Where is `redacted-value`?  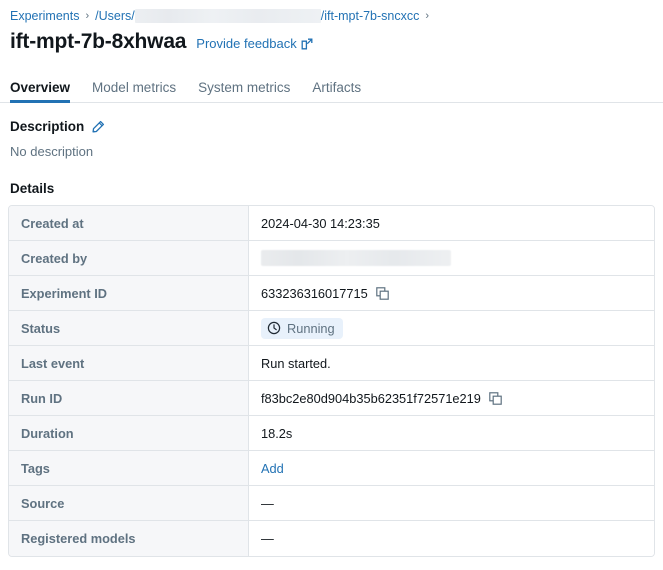
redacted-value is located at coordinates (356, 258).